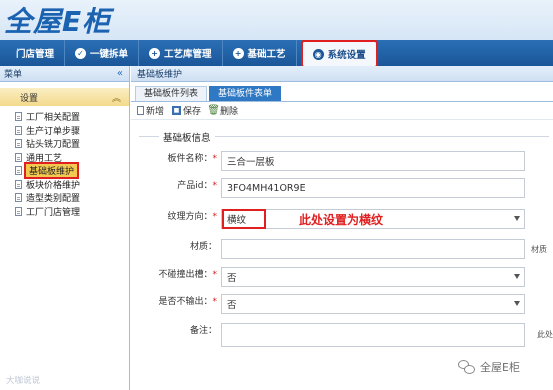 The height and width of the screenshot is (390, 553). I want to click on grain-direction-value: 横纹, so click(244, 219).